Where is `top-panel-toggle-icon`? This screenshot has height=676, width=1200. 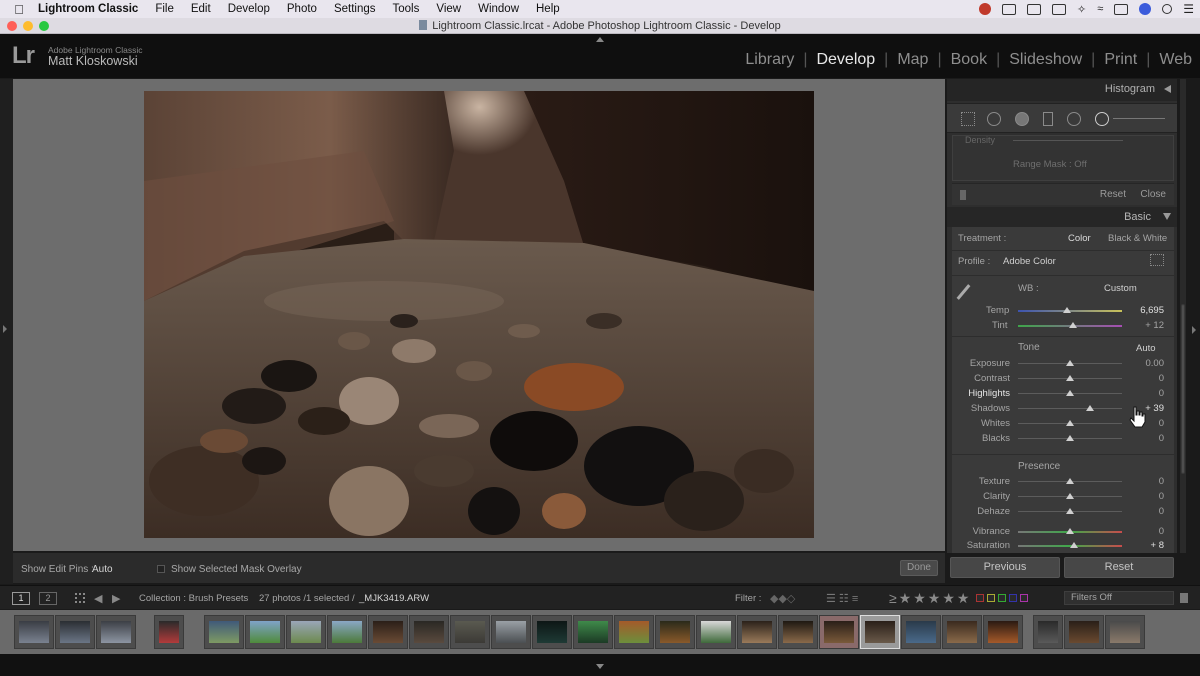 top-panel-toggle-icon is located at coordinates (600, 39).